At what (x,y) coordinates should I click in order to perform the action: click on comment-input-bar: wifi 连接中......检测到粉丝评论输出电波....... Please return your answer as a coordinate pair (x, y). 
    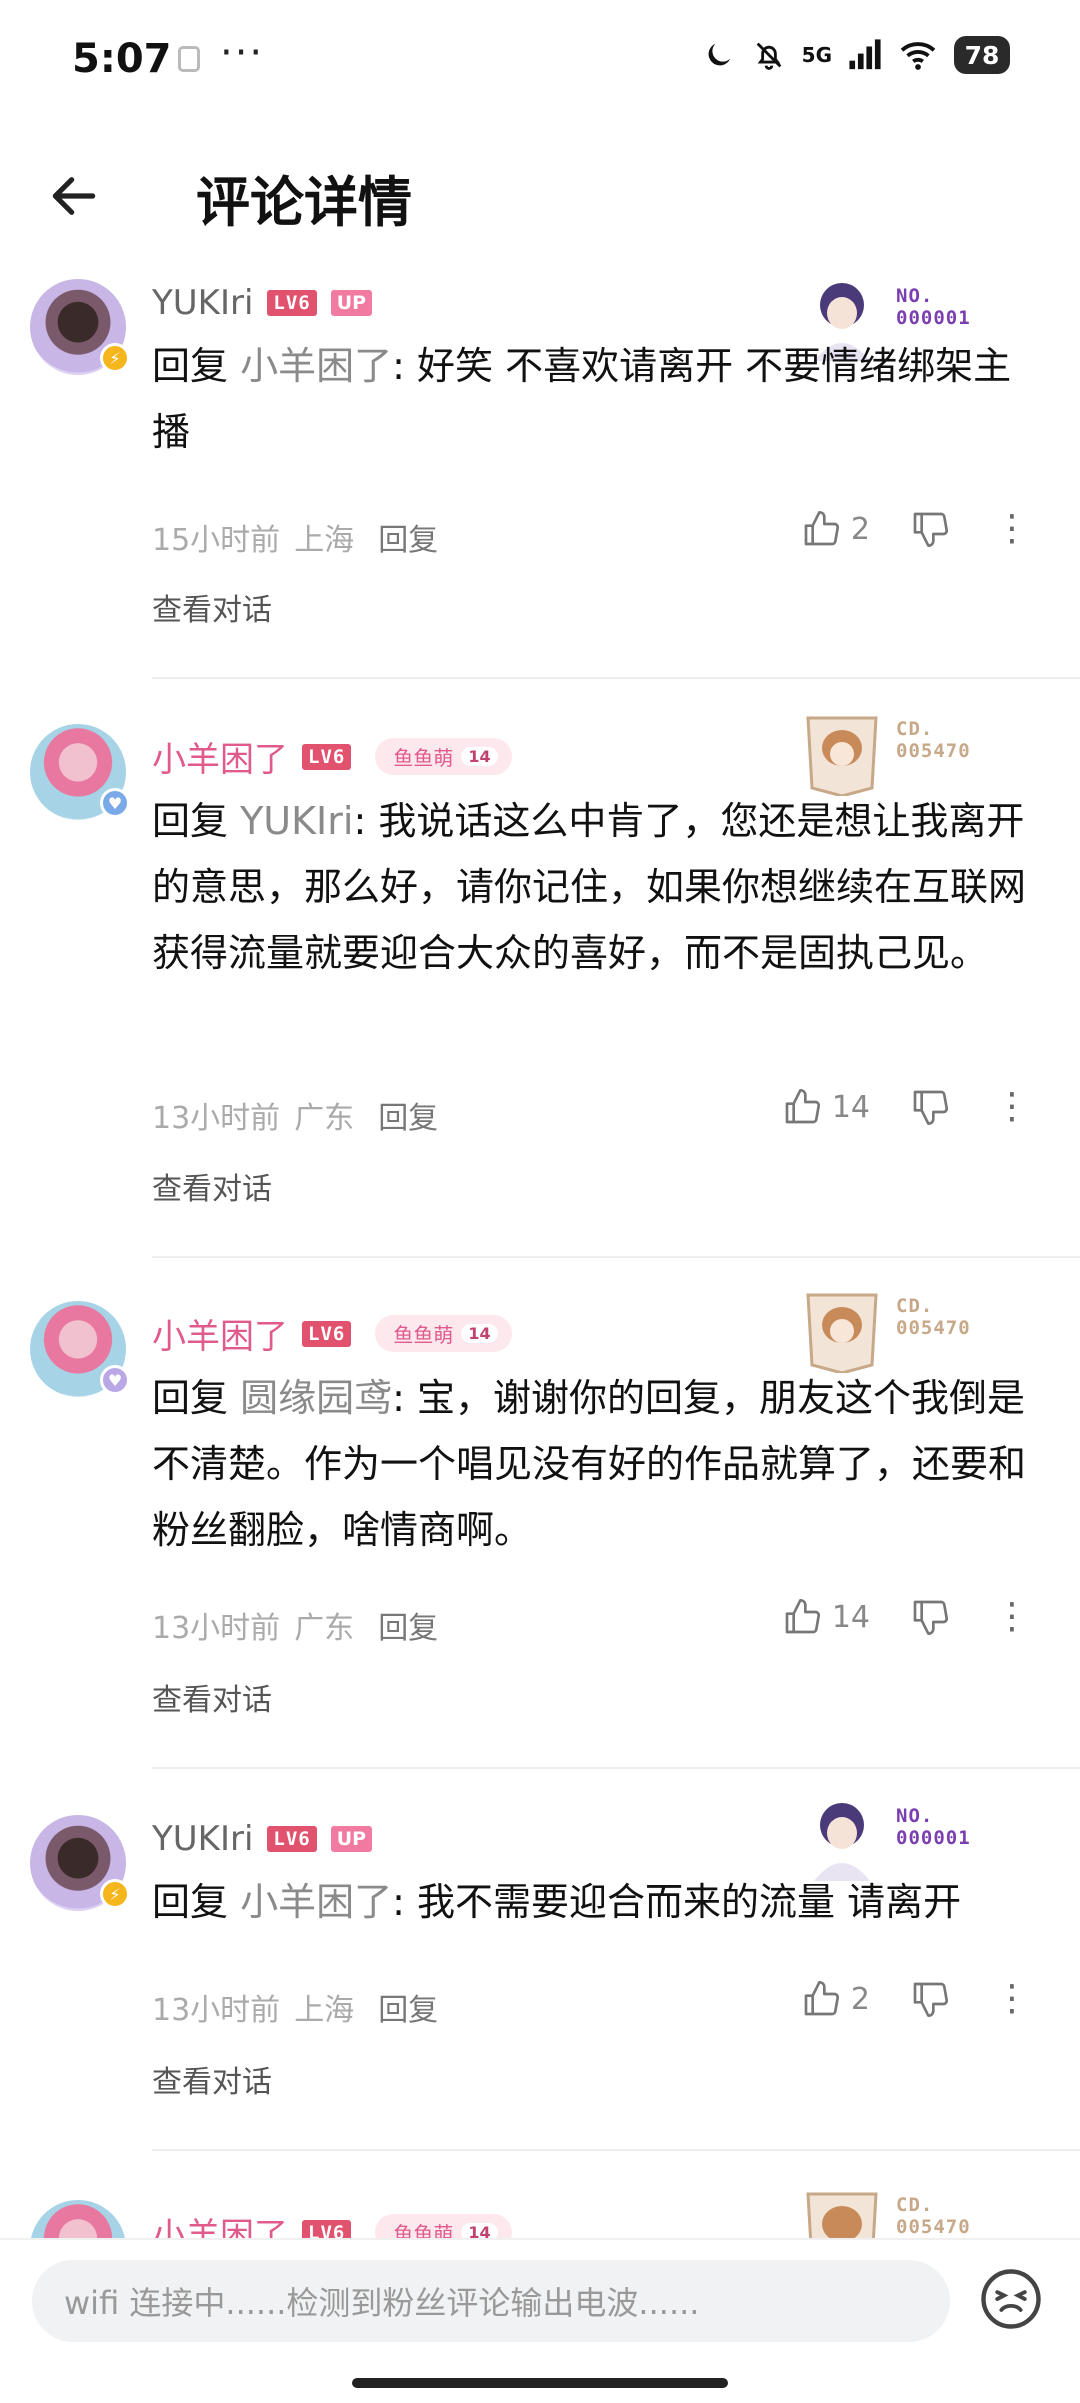
    Looking at the image, I should click on (540, 2320).